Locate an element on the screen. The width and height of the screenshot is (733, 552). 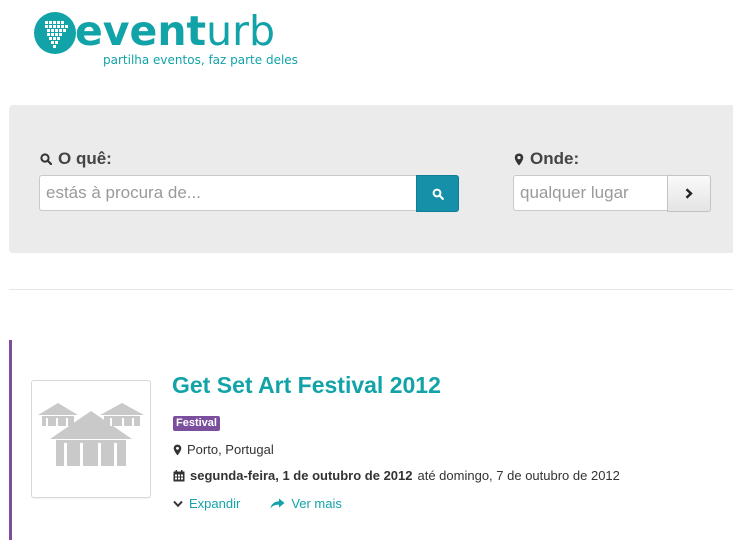
tagline: partilha eventos, faz parte deles is located at coordinates (200, 60).